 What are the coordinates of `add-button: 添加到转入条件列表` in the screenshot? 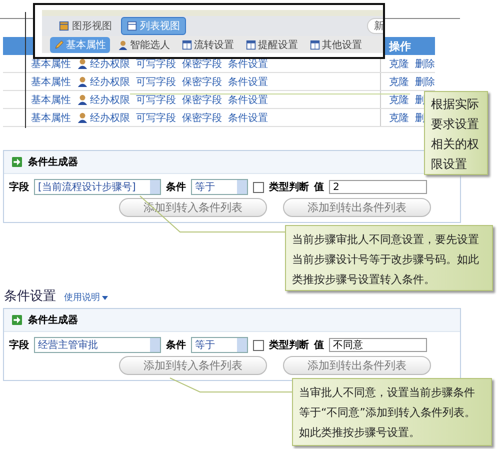 It's located at (193, 365).